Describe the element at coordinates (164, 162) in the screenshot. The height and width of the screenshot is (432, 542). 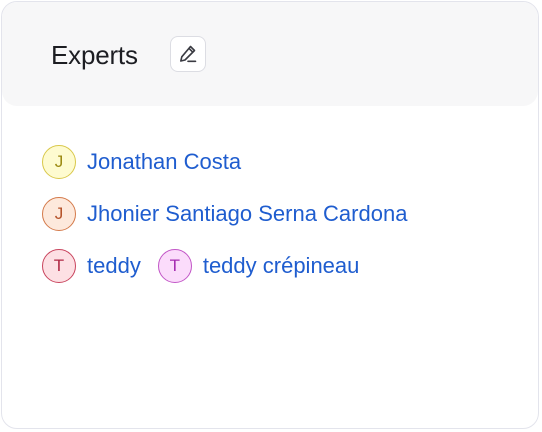
I see `expert-name: Jonathan Costa` at that location.